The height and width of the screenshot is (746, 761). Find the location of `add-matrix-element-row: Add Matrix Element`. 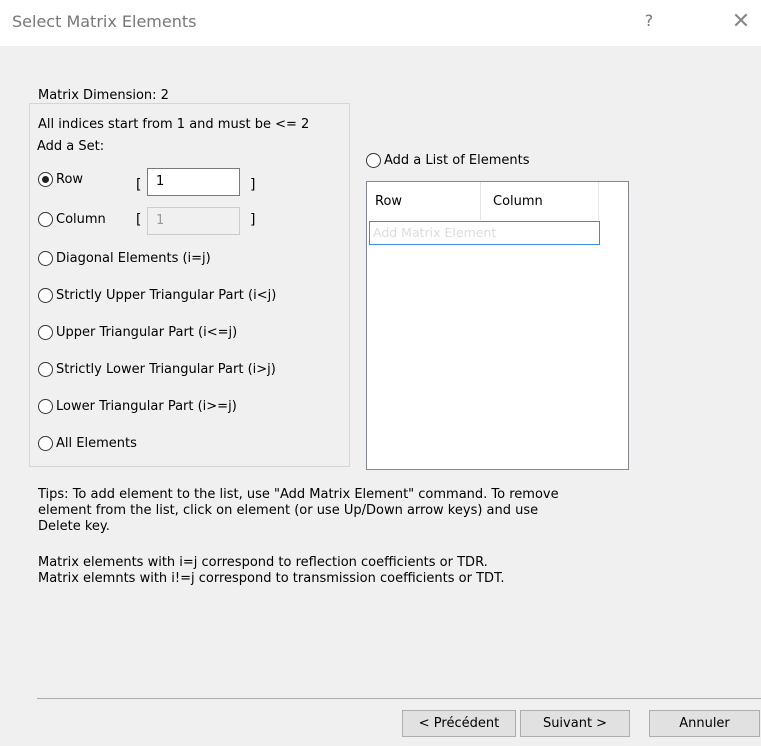

add-matrix-element-row: Add Matrix Element is located at coordinates (484, 233).